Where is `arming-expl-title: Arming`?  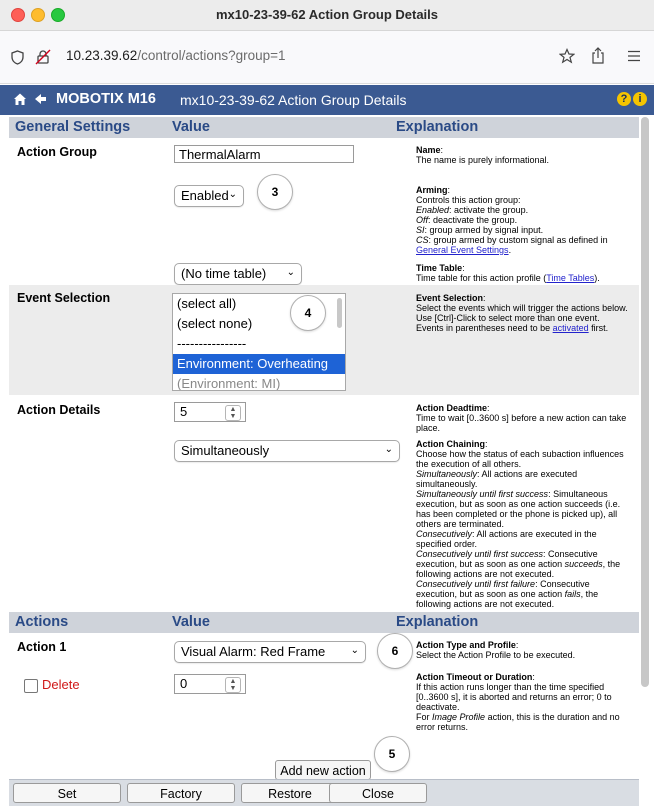 arming-expl-title: Arming is located at coordinates (432, 190).